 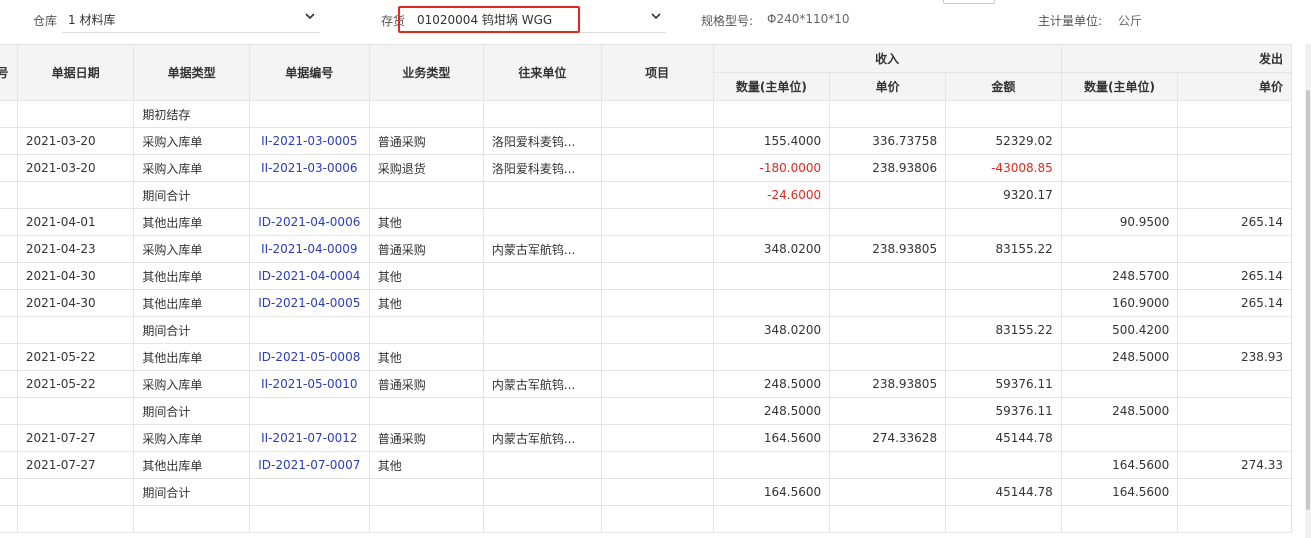 What do you see at coordinates (309, 303) in the screenshot?
I see `cell-doc-no: ID-2021-04-0005` at bounding box center [309, 303].